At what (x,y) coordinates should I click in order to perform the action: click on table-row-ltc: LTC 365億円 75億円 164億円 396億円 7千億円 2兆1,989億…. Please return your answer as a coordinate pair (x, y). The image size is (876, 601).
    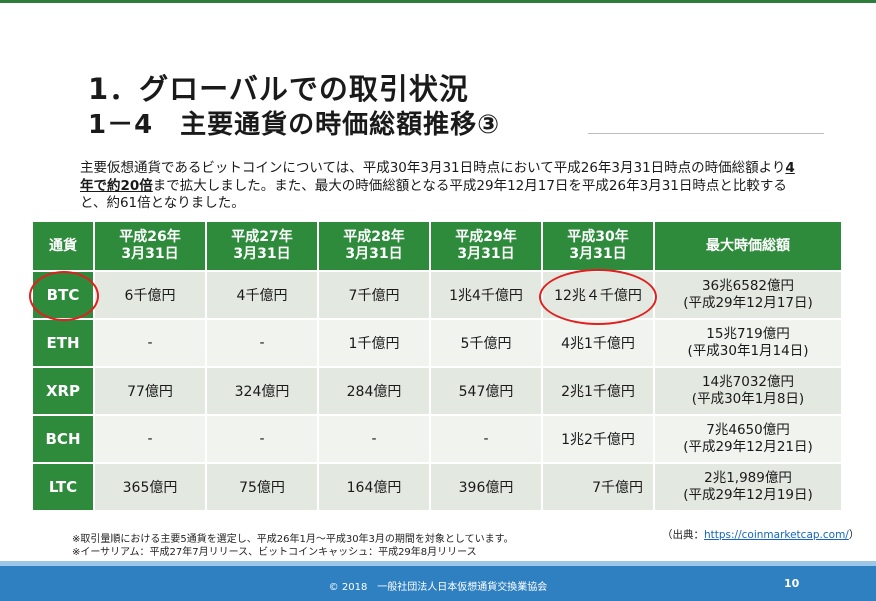
    Looking at the image, I should click on (437, 487).